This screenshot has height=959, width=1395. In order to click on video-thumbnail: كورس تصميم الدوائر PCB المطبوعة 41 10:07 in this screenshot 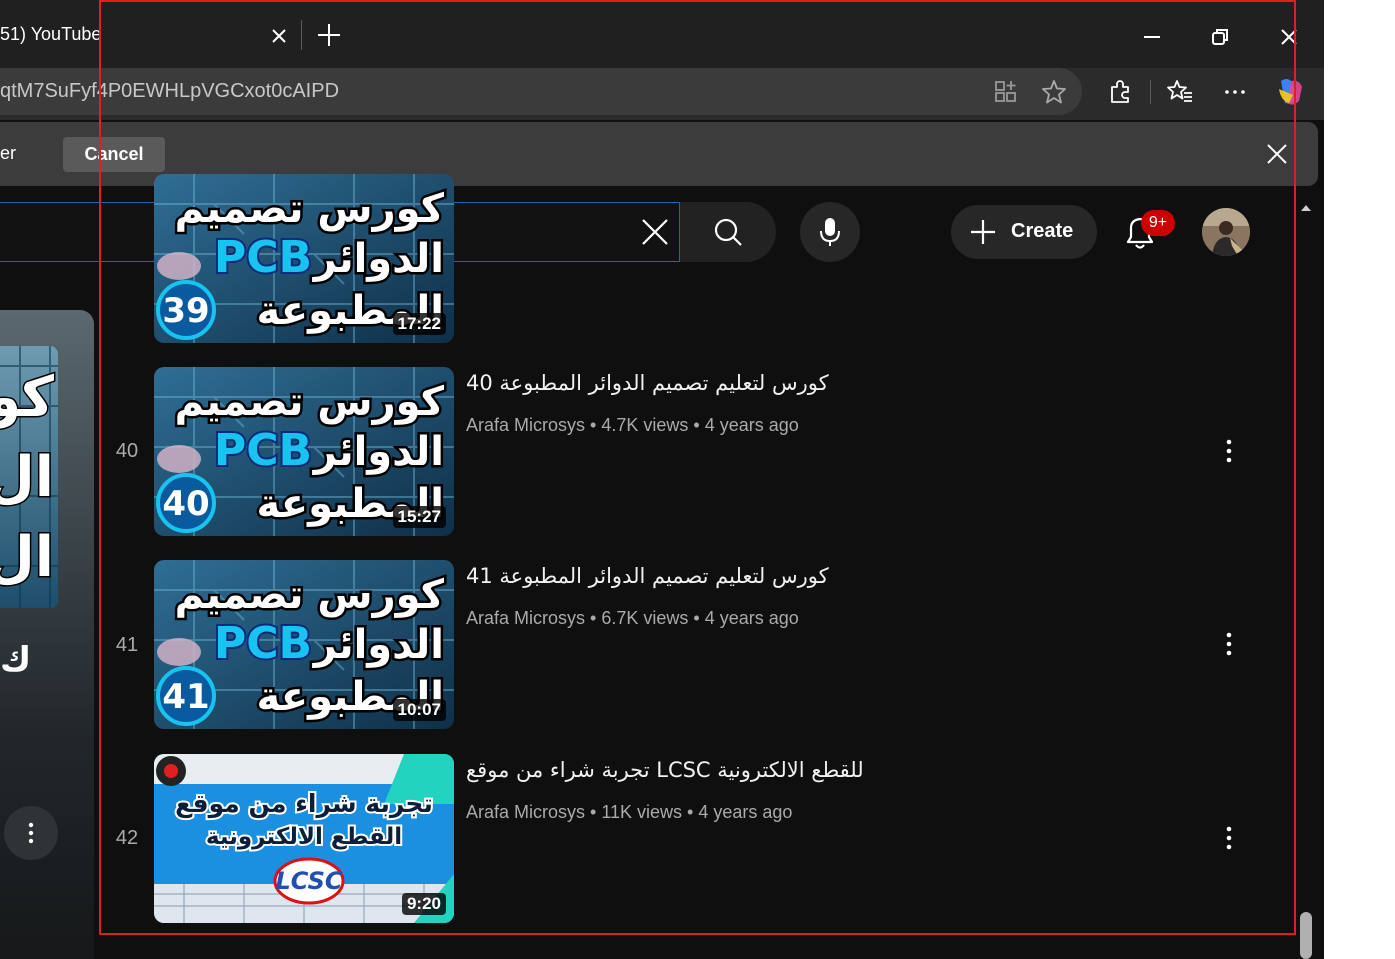, I will do `click(304, 644)`.